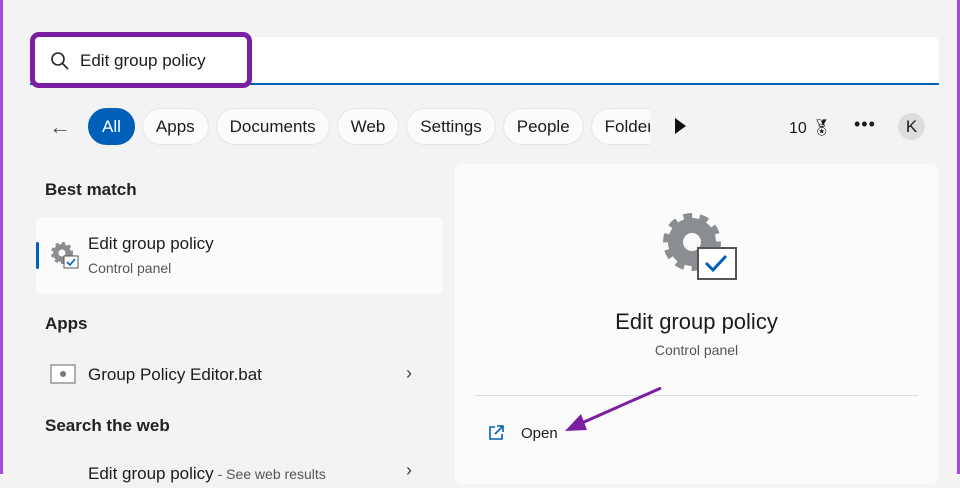 This screenshot has width=960, height=488. What do you see at coordinates (269, 474) in the screenshot?
I see `web-result-subtitle: - See web results` at bounding box center [269, 474].